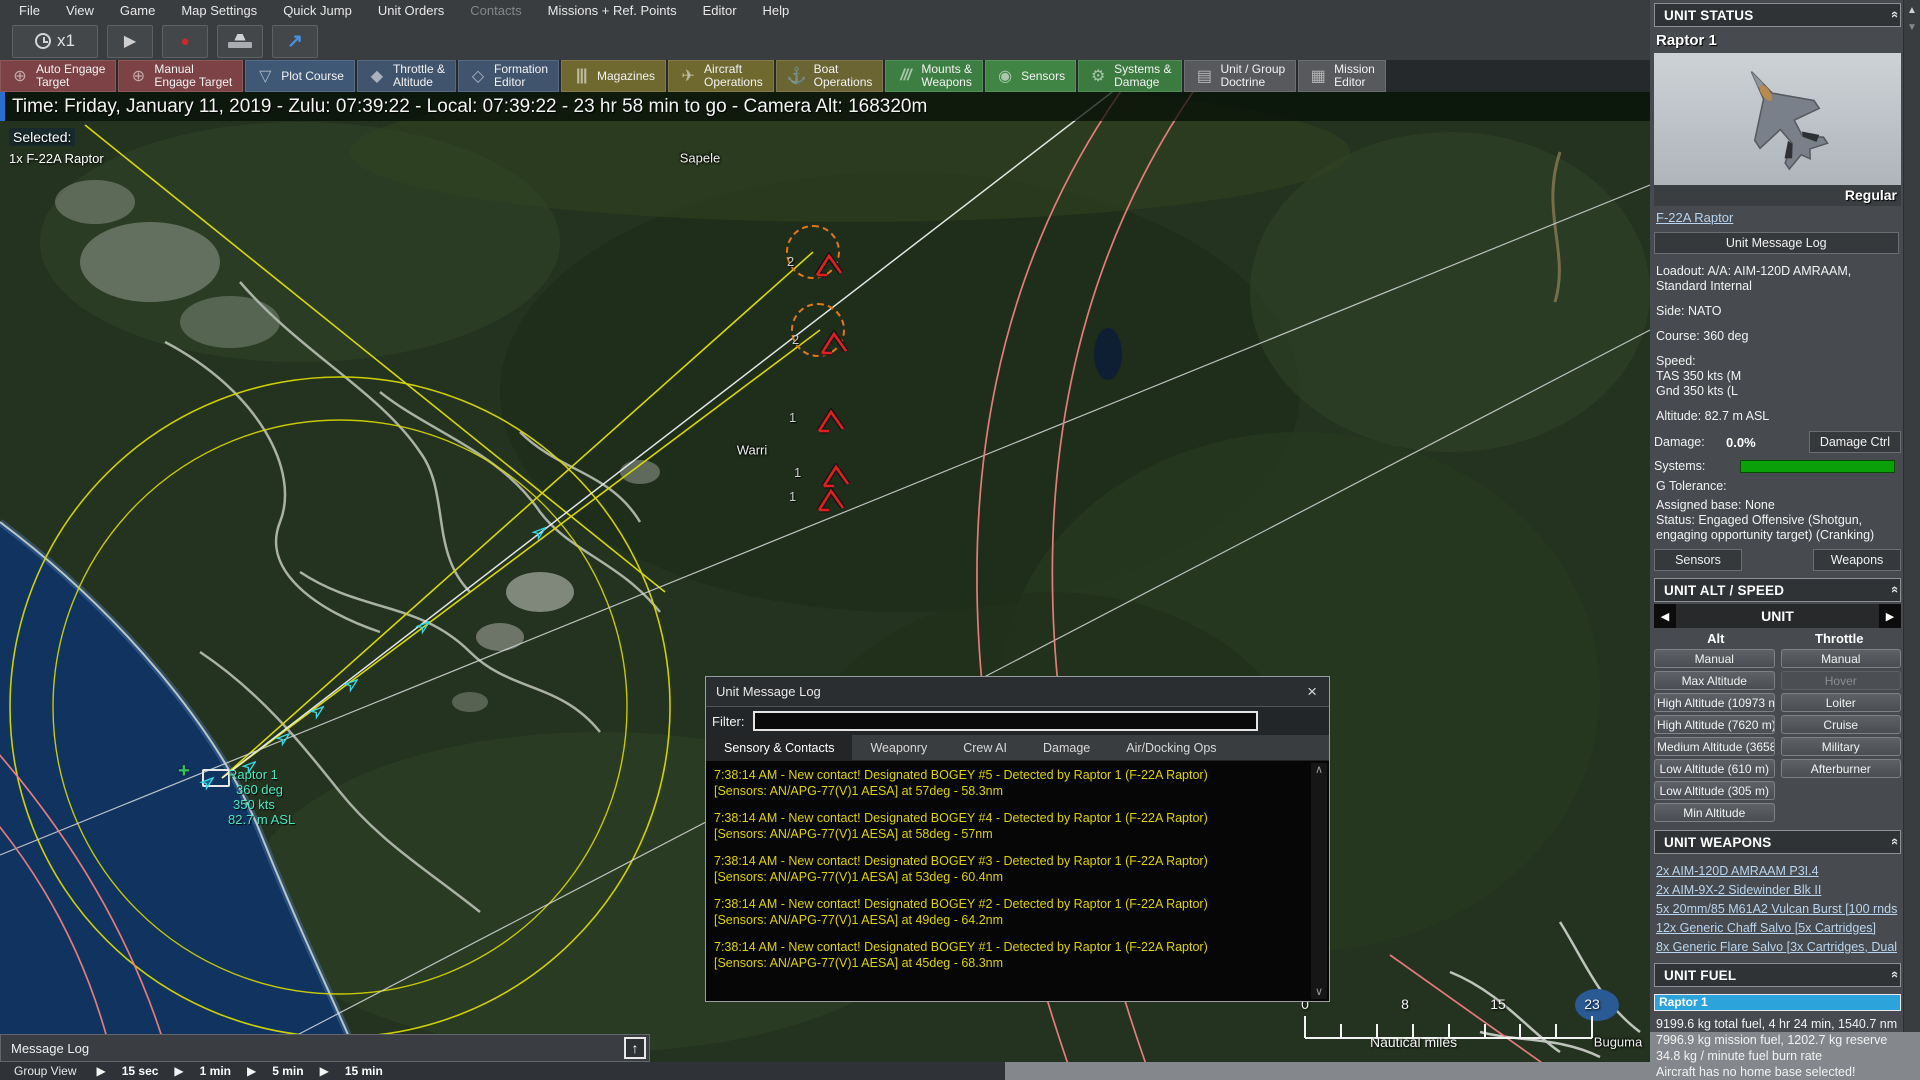 The height and width of the screenshot is (1080, 1920). Describe the element at coordinates (1778, 928) in the screenshot. I see `weapon-link: 12x Generic Chaff Salvo [5x Cartridges]` at that location.